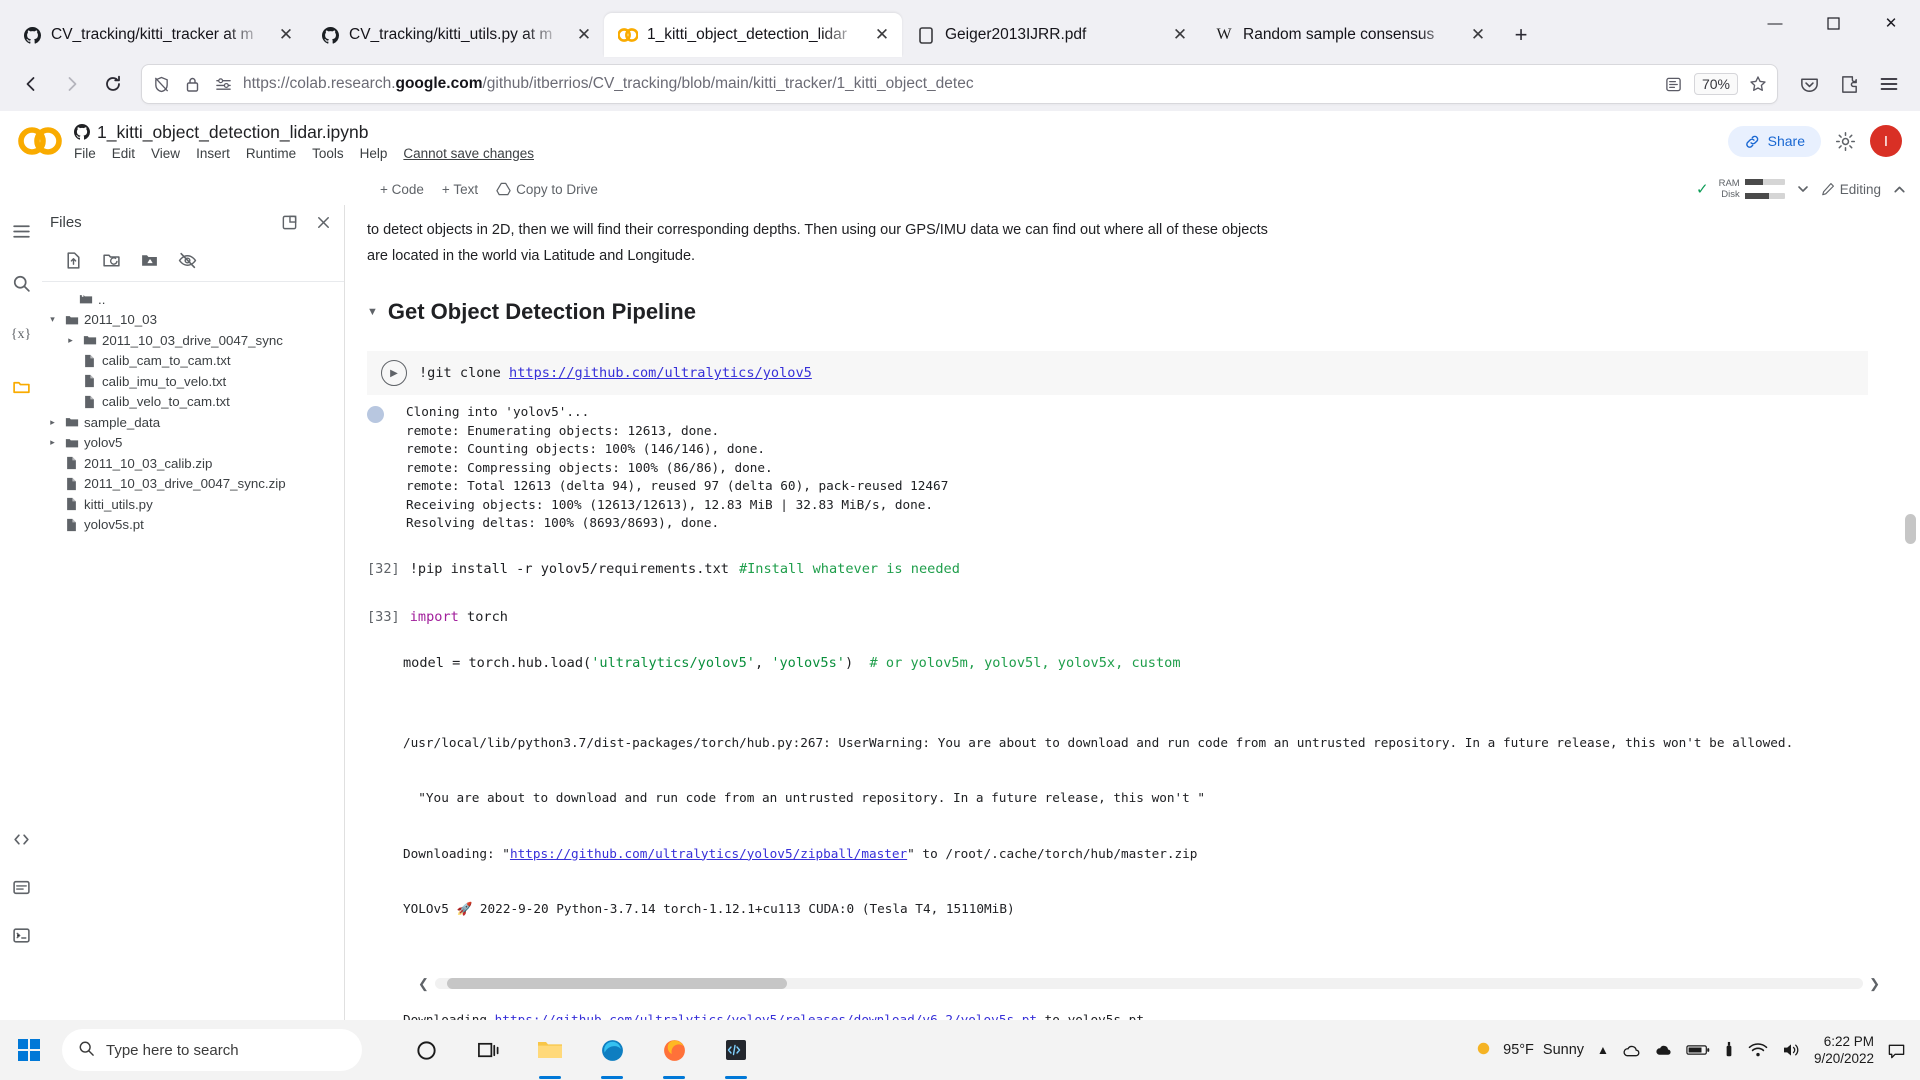 The height and width of the screenshot is (1080, 1920). What do you see at coordinates (113, 84) in the screenshot?
I see `reload-button` at bounding box center [113, 84].